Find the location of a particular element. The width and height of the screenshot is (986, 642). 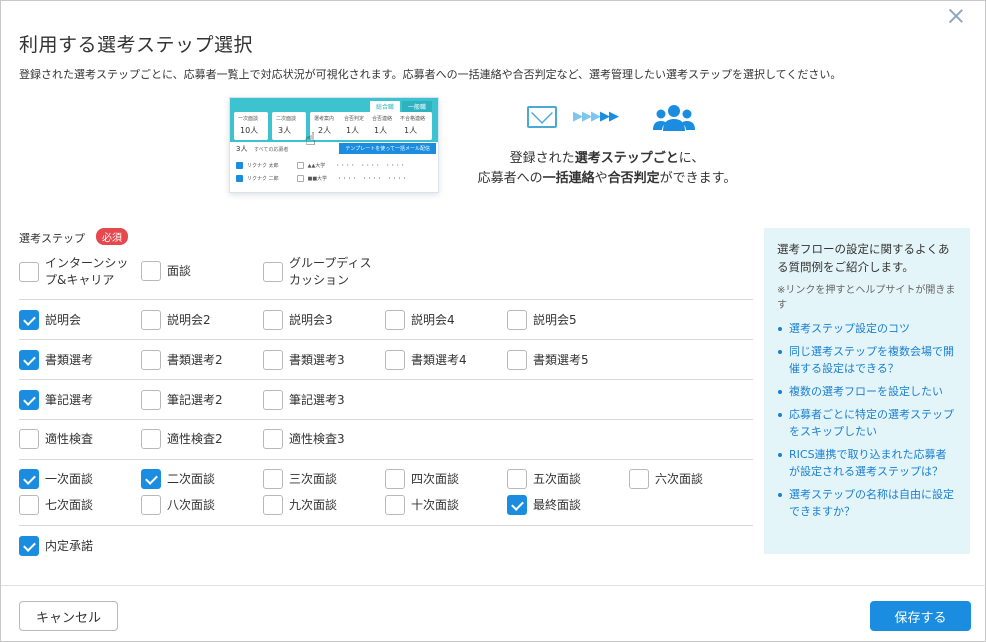

step-checkbox: 九次面談 is located at coordinates (300, 505).